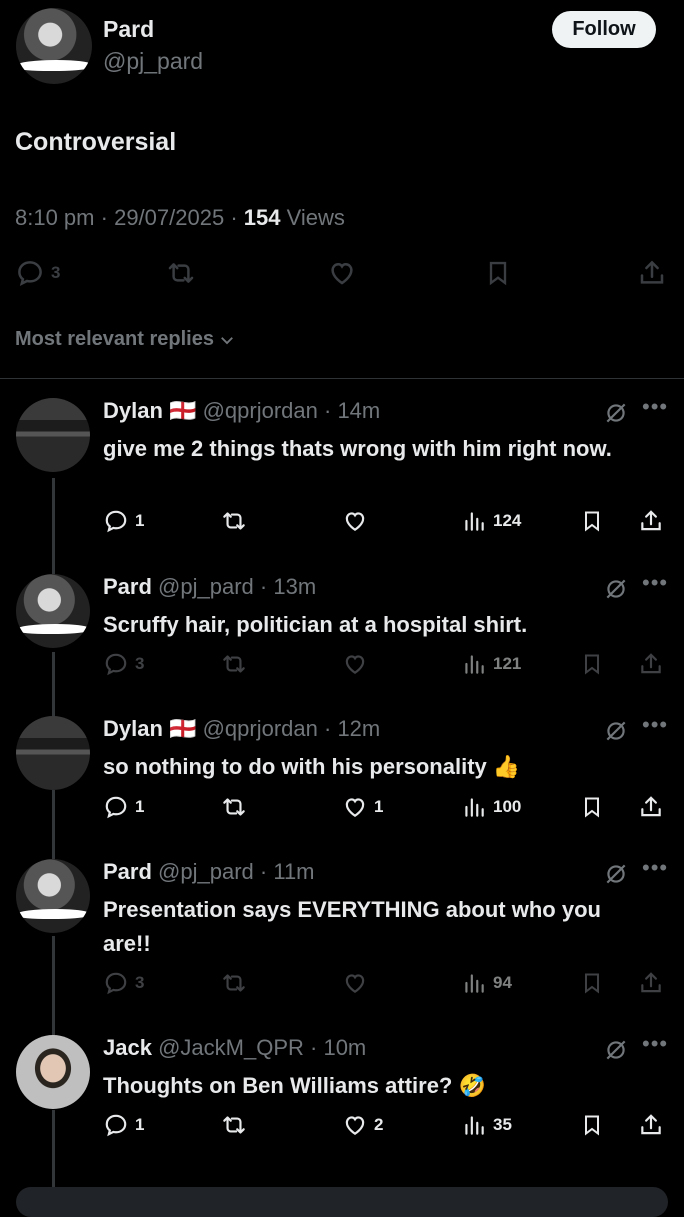 Image resolution: width=684 pixels, height=1217 pixels. I want to click on reply-header: Jack @JackM_QPR · 10m, so click(235, 1047).